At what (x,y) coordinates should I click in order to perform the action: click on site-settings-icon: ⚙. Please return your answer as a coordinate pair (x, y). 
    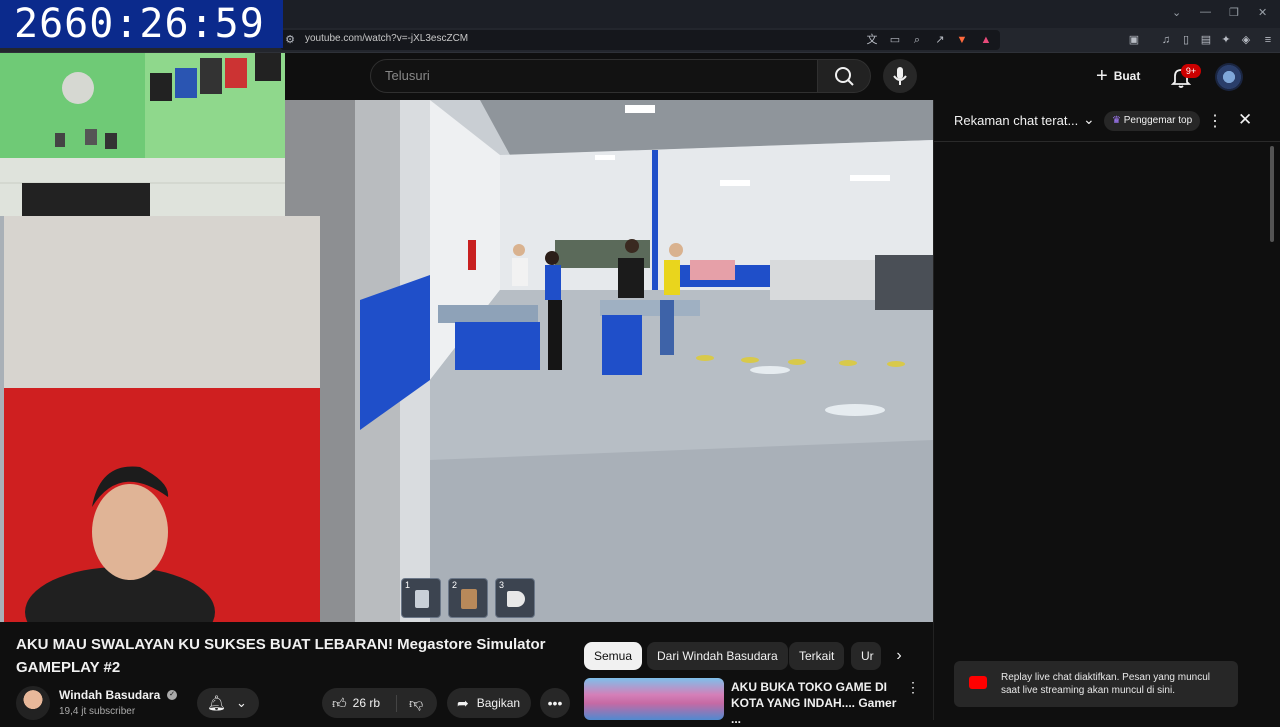
    Looking at the image, I should click on (290, 40).